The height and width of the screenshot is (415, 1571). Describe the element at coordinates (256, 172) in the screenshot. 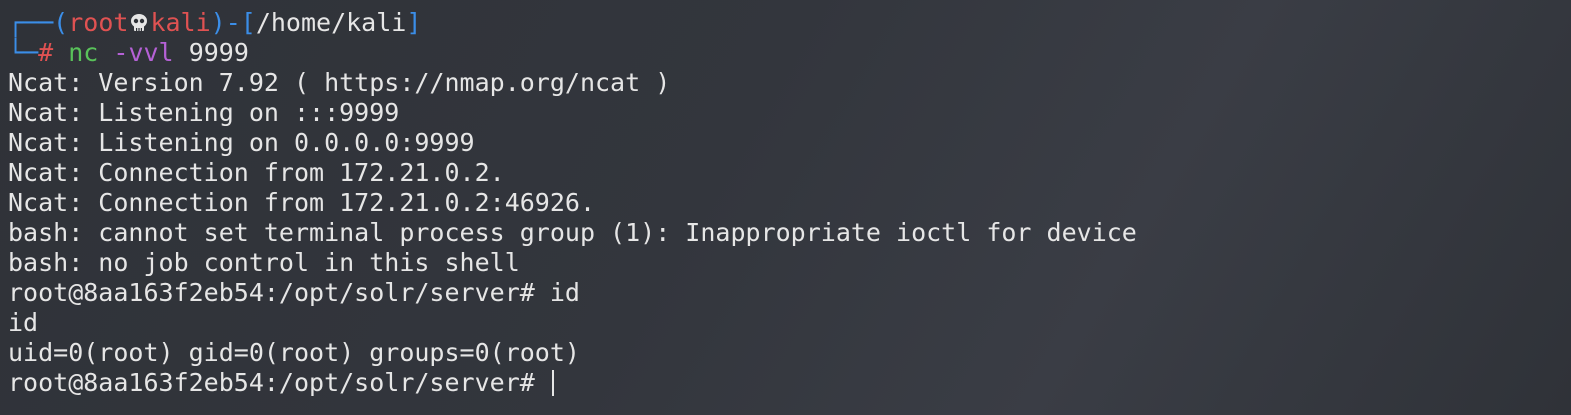

I see `output-line: Ncat: Connection from 172.21.0.2.` at that location.